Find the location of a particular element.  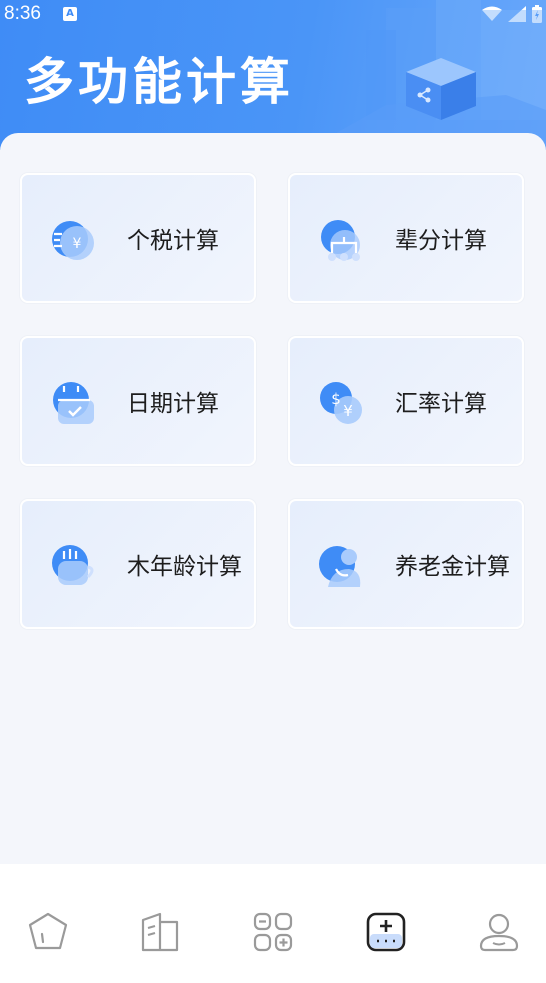

card-age: 木年龄计算 is located at coordinates (138, 564).